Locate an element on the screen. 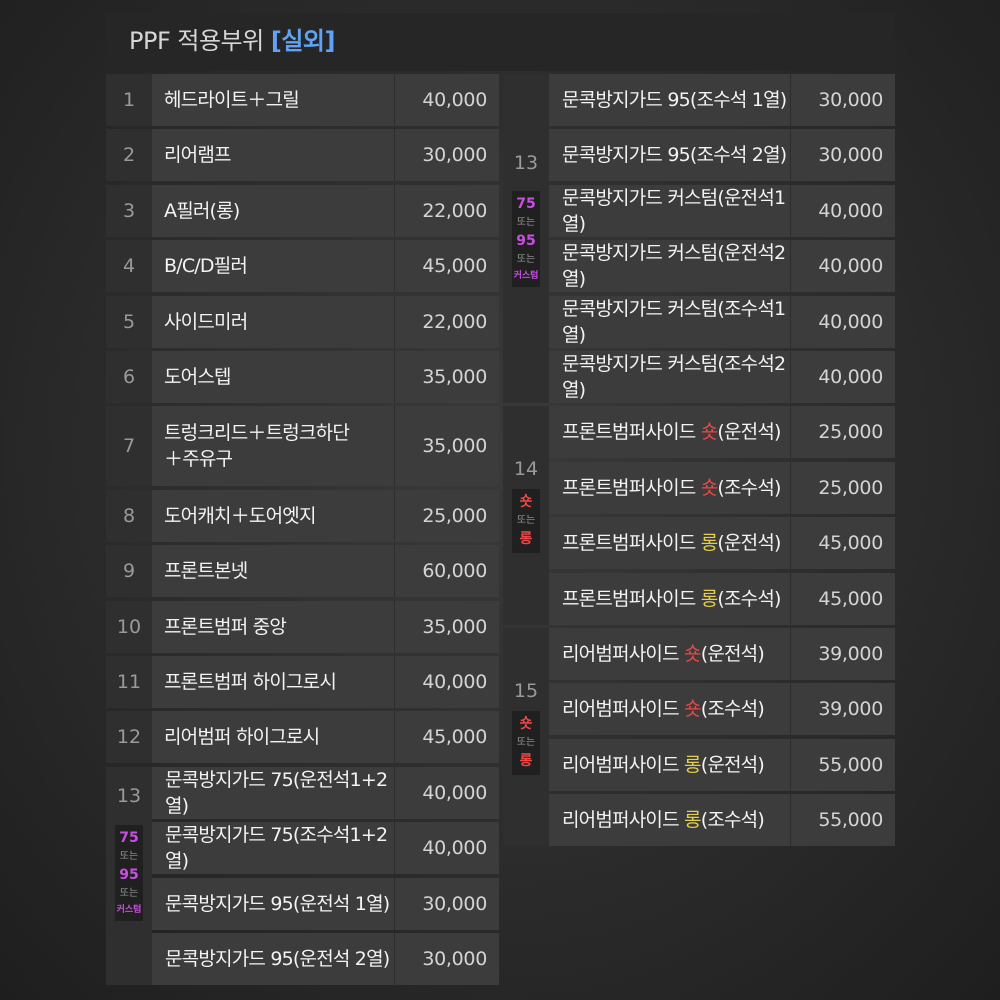 The width and height of the screenshot is (1000, 1000). option-badge: 숏 또는 롱 is located at coordinates (526, 521).